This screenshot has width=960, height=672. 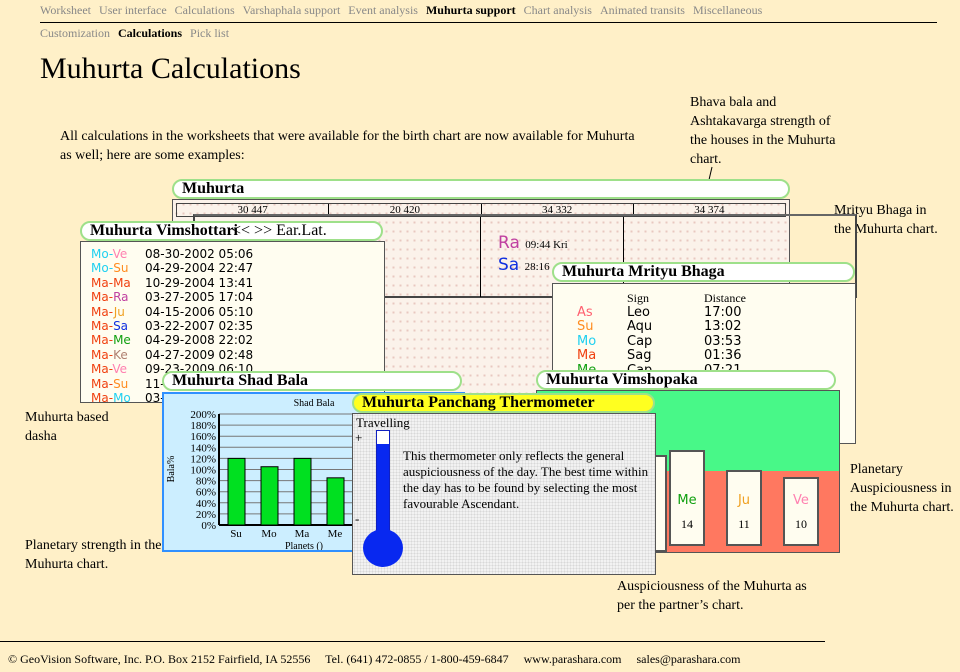 I want to click on planet-ra-text: 09:44 Kri, so click(x=546, y=245).